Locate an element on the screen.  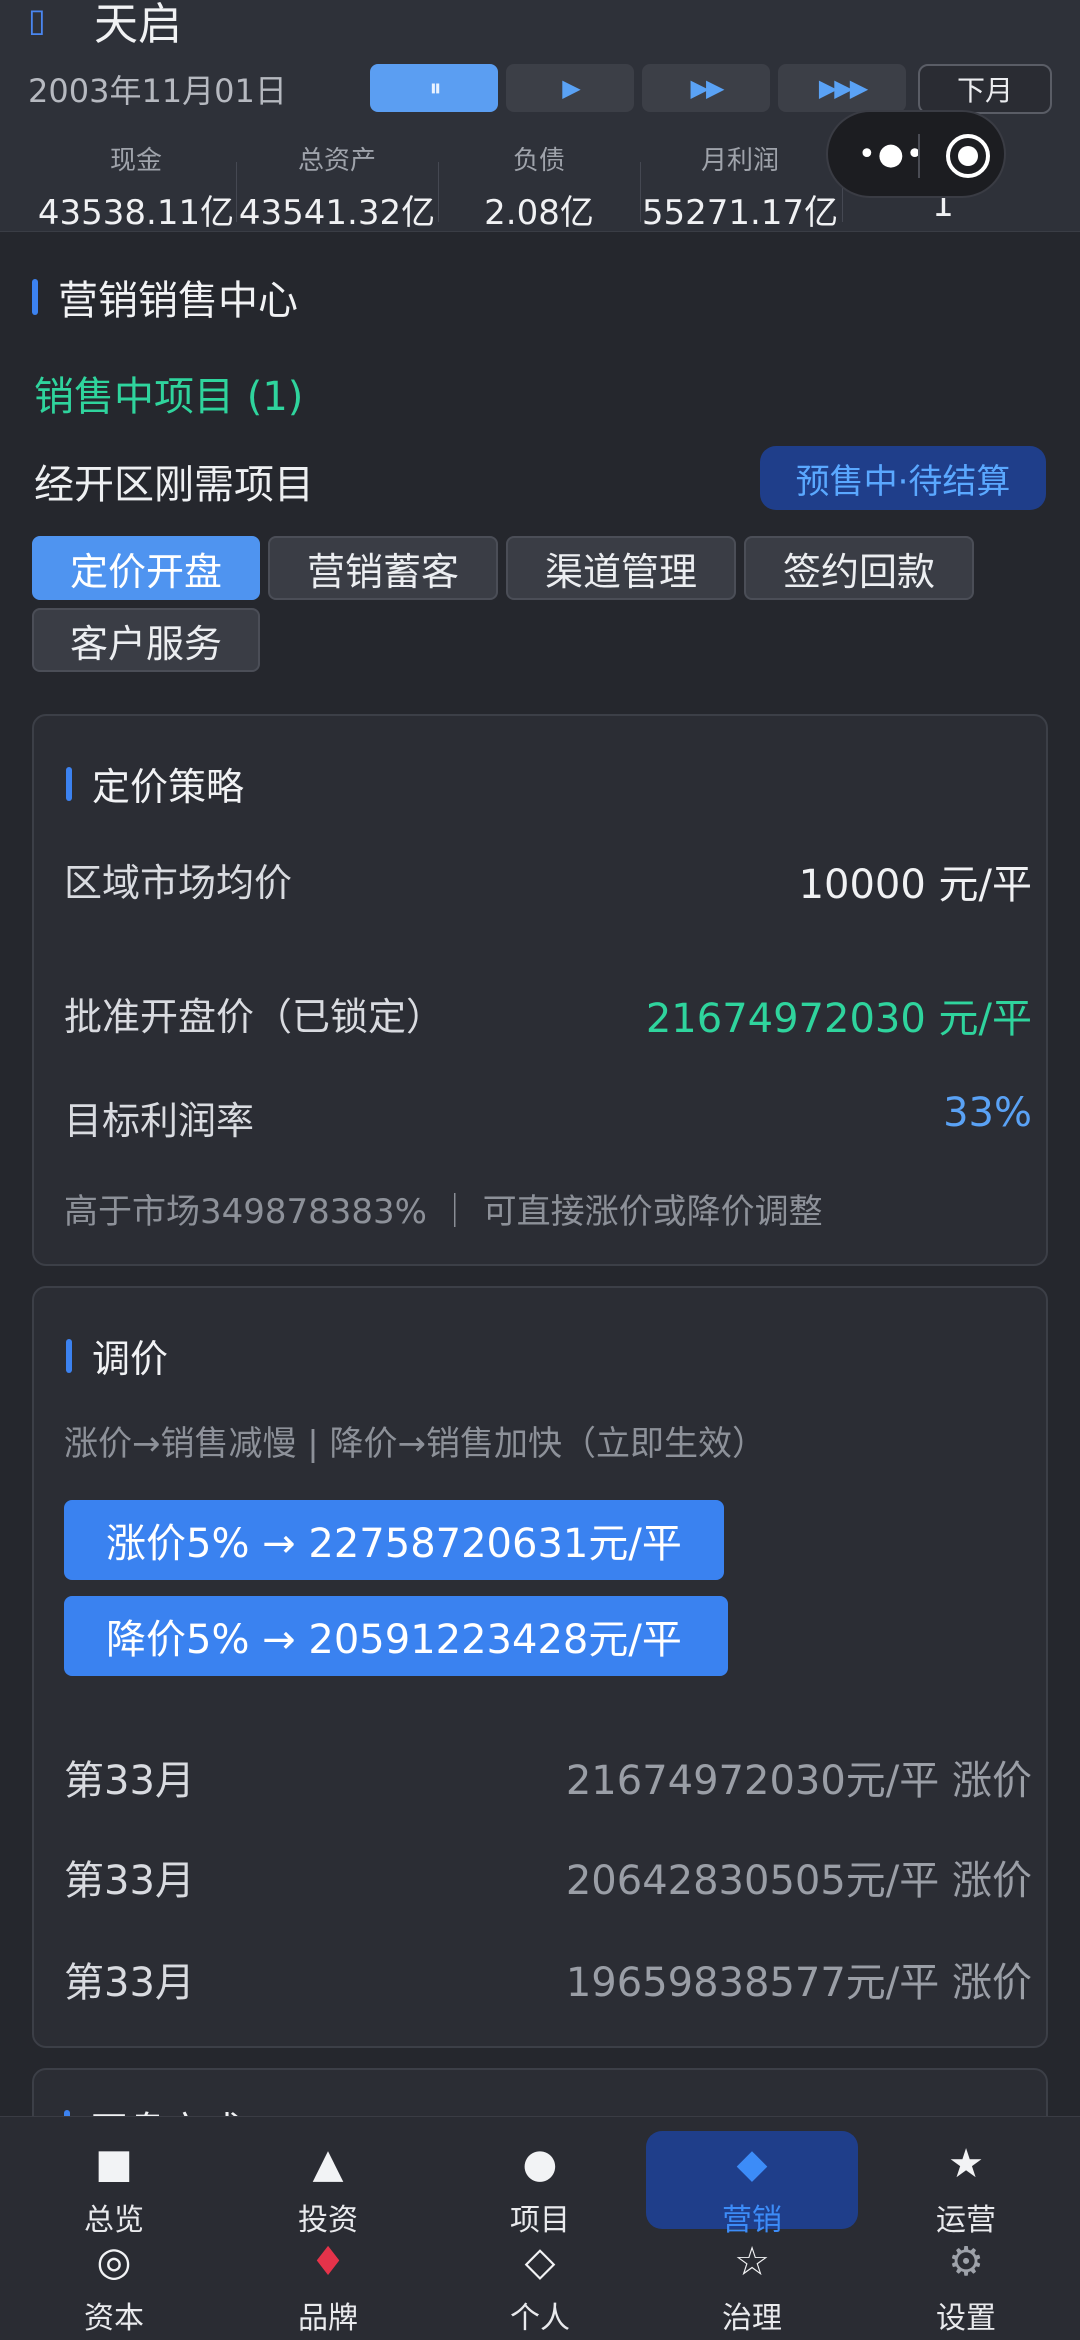
nav-personal: ◇ 个人 is located at coordinates (540, 2287).